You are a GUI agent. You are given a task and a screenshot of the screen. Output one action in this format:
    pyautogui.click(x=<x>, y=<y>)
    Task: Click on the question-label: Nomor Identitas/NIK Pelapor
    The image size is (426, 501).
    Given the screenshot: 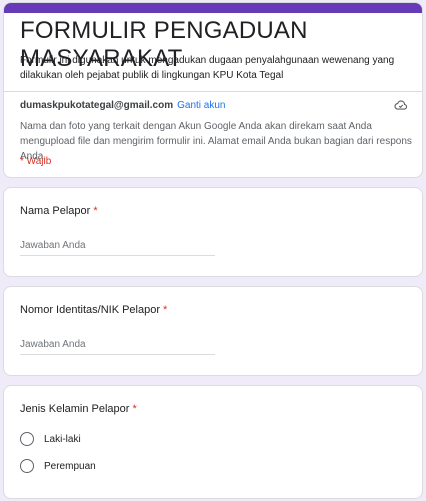 What is the action you would take?
    pyautogui.click(x=90, y=310)
    